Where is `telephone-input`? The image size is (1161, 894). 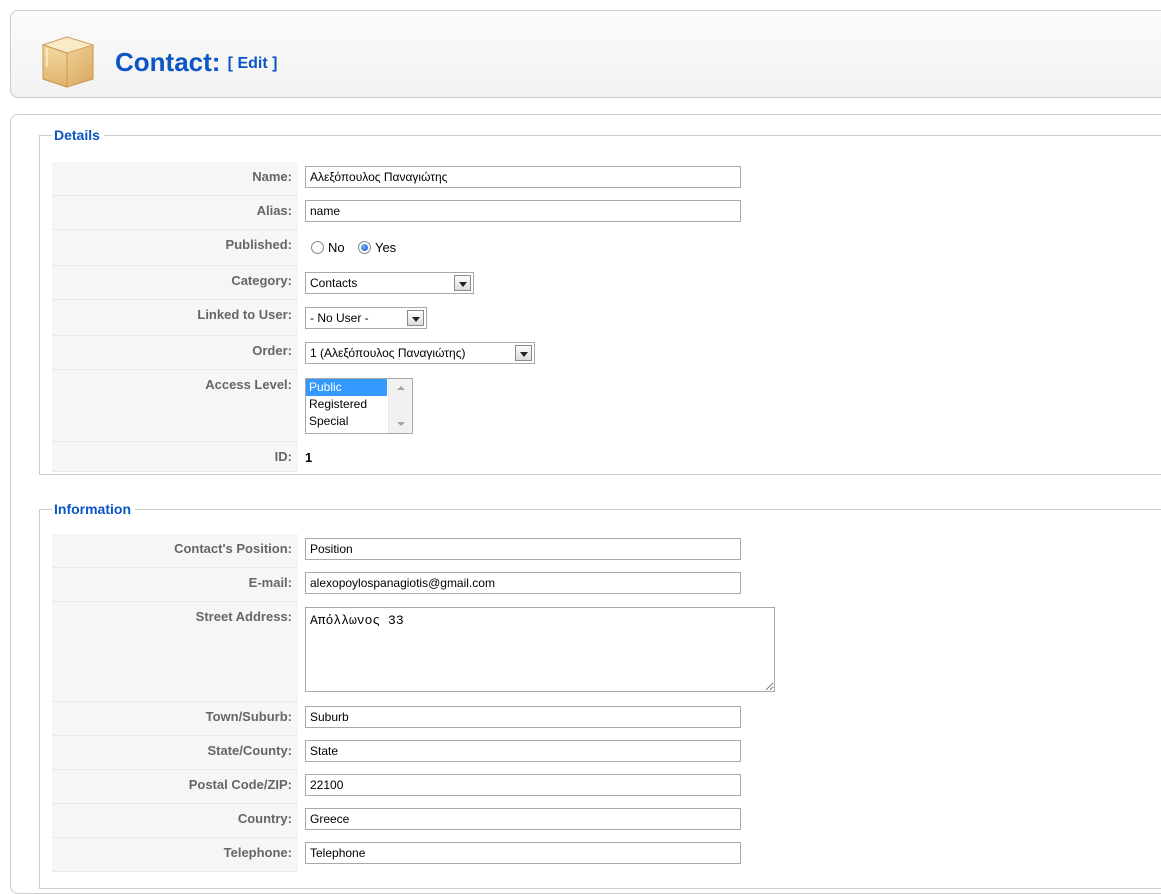
telephone-input is located at coordinates (523, 853).